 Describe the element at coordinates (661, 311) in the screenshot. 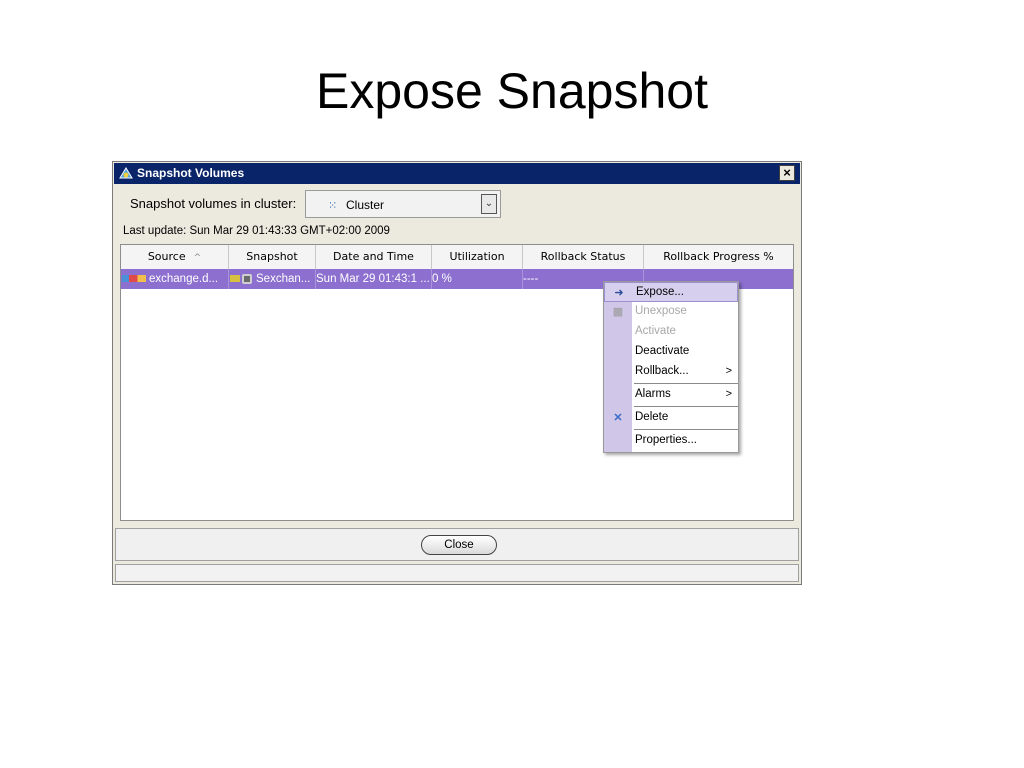

I see `menu-item-label: Unexpose` at that location.